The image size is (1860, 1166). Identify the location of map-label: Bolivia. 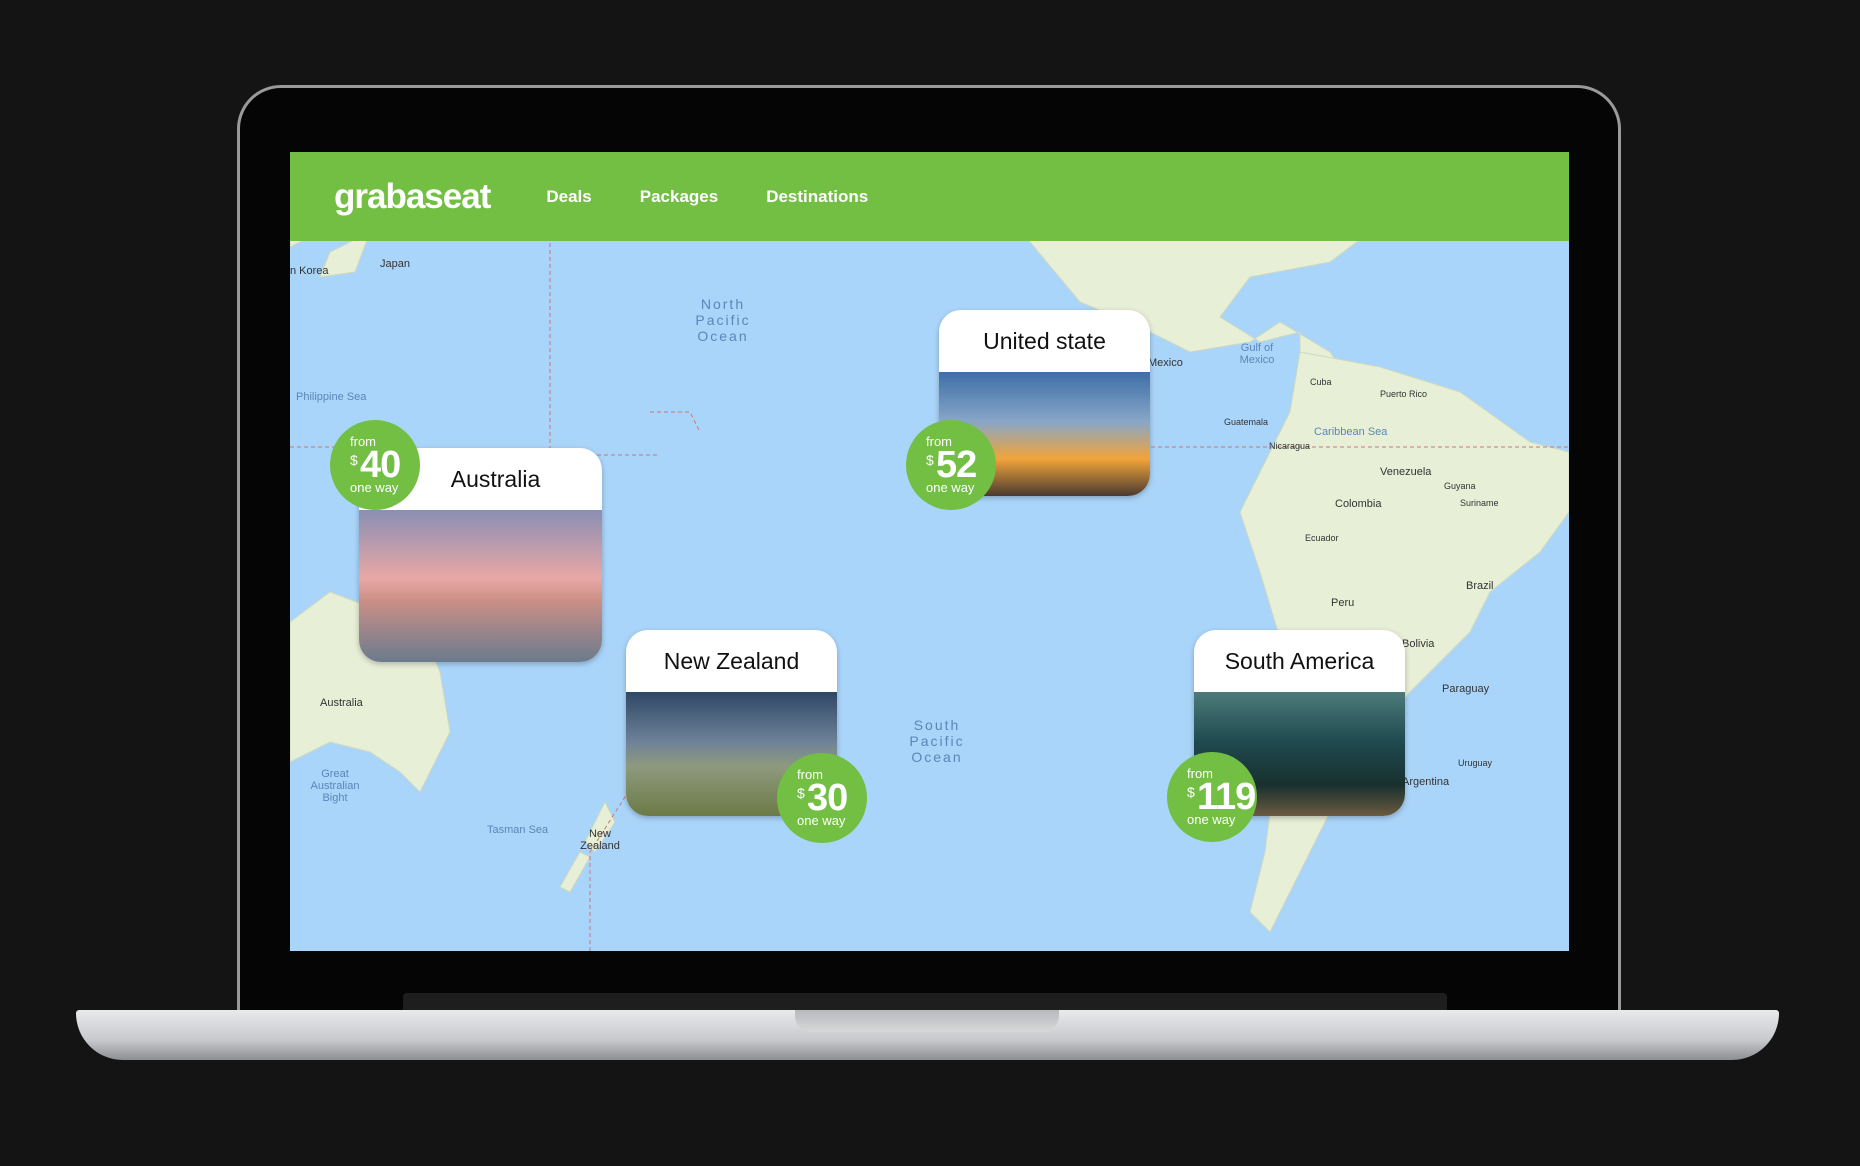
(1418, 644).